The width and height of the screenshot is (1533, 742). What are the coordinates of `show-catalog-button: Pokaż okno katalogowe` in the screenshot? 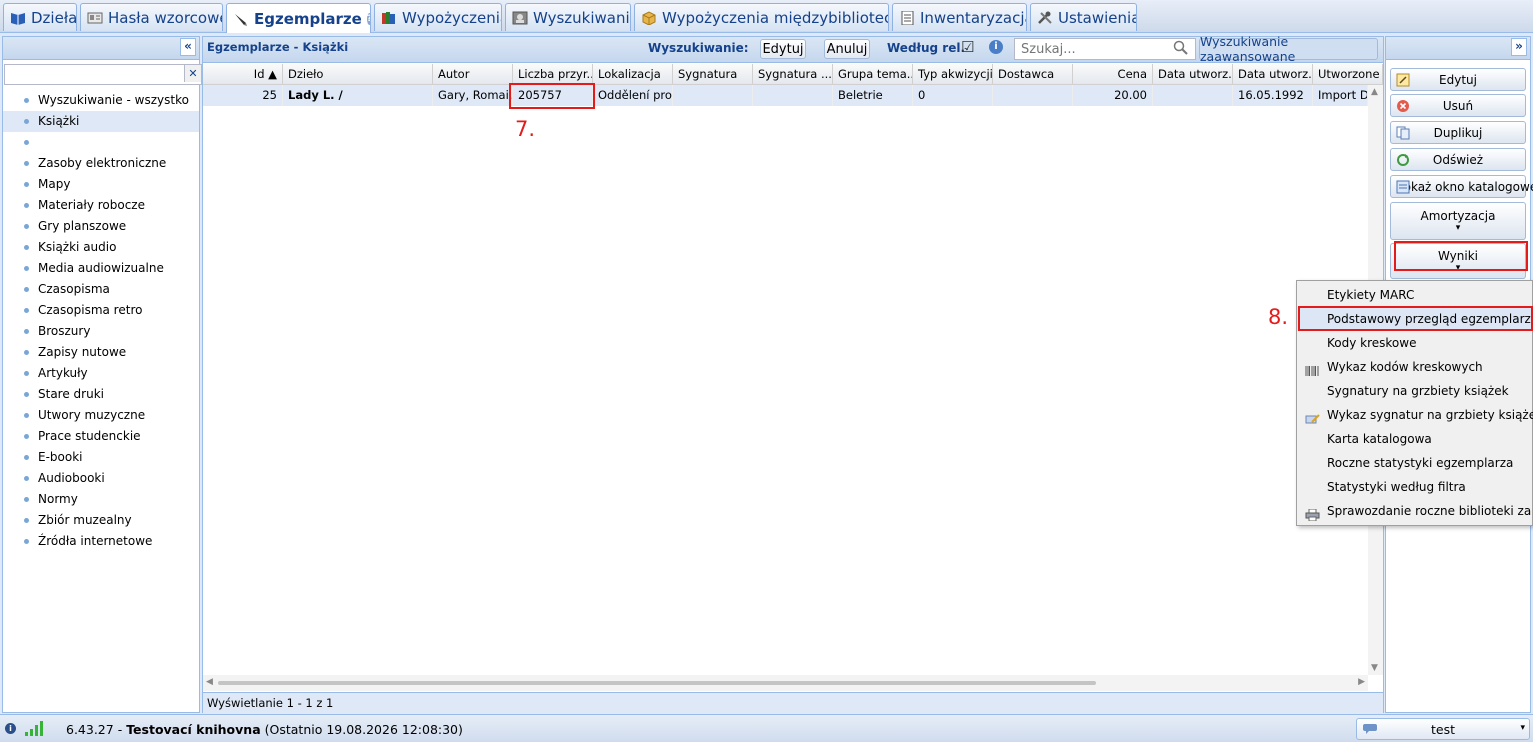 It's located at (1461, 186).